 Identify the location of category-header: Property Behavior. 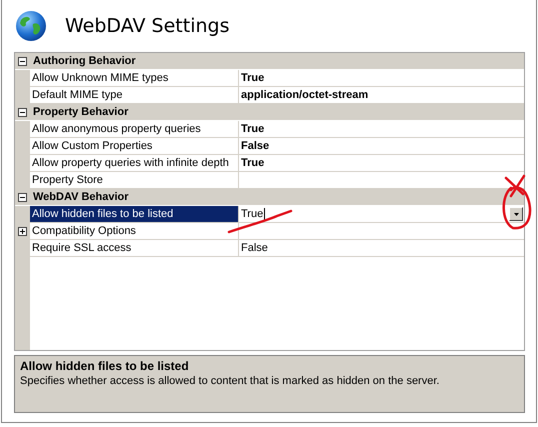
(79, 112).